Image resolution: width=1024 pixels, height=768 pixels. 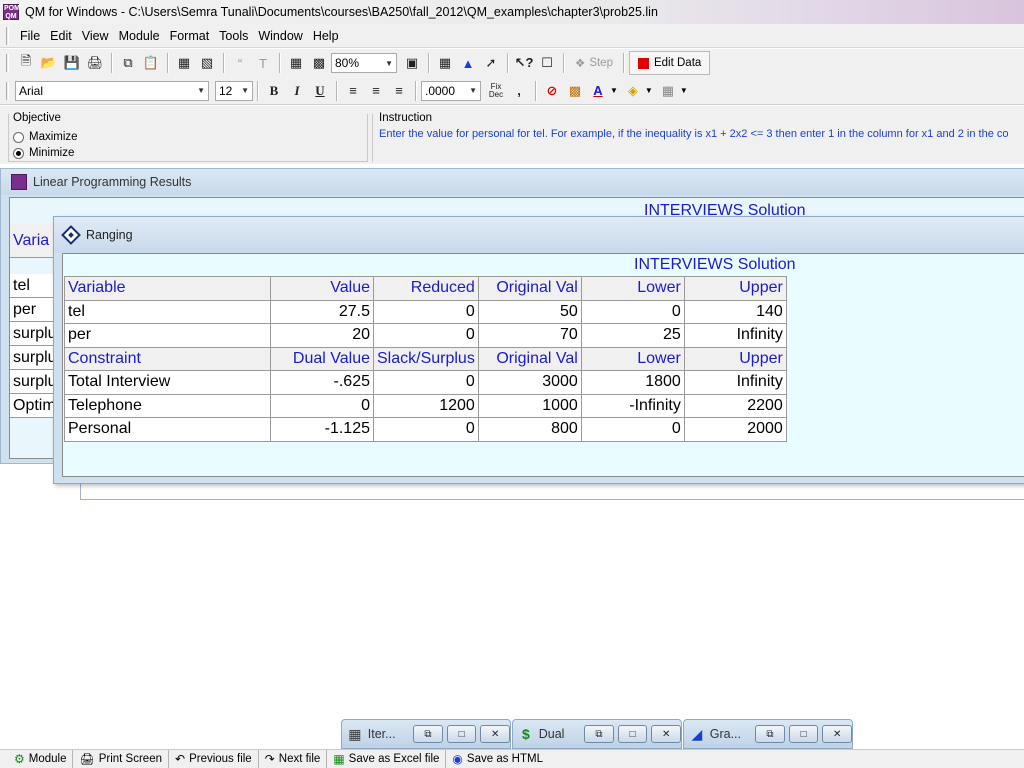 What do you see at coordinates (167, 358) in the screenshot?
I see `header-cell: Constraint` at bounding box center [167, 358].